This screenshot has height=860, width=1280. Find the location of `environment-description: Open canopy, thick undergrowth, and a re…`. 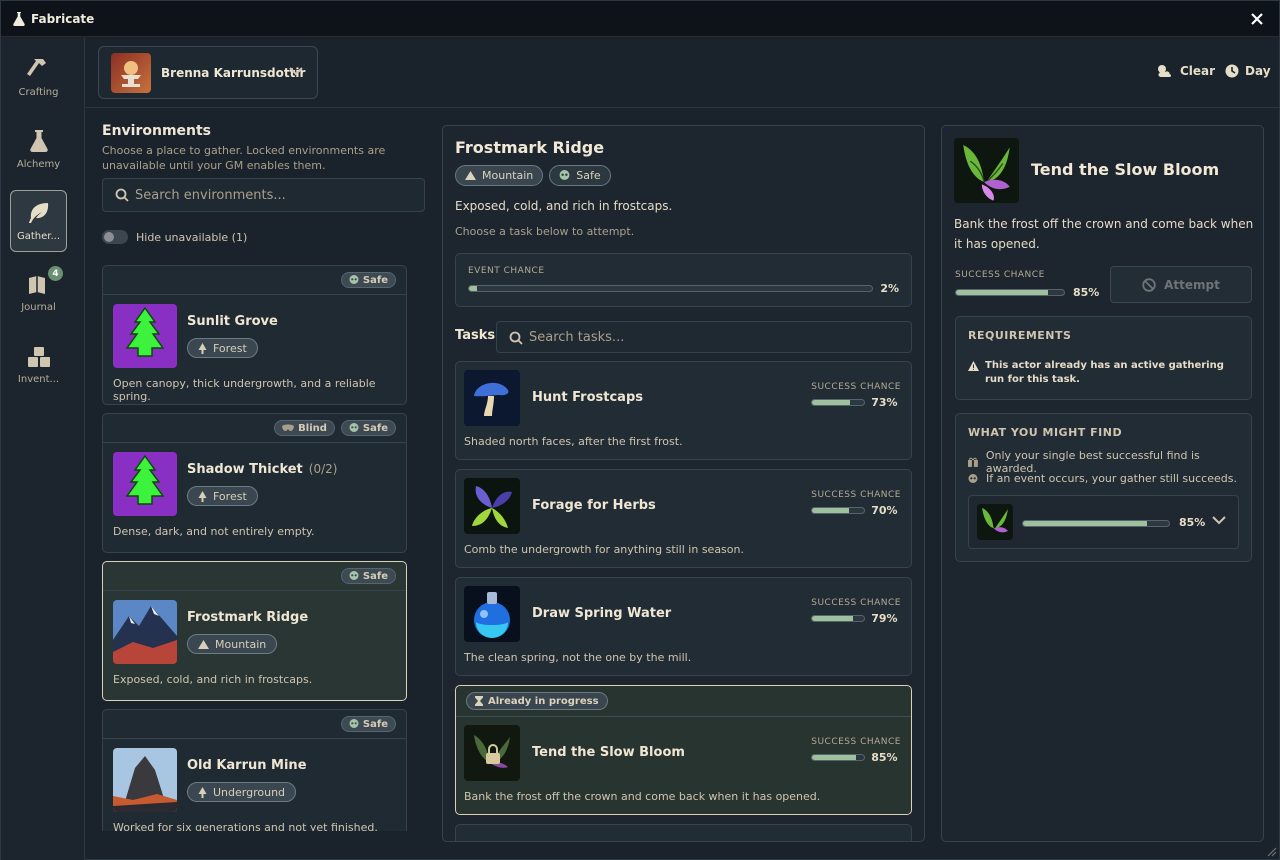

environment-description: Open canopy, thick undergrowth, and a re… is located at coordinates (244, 390).